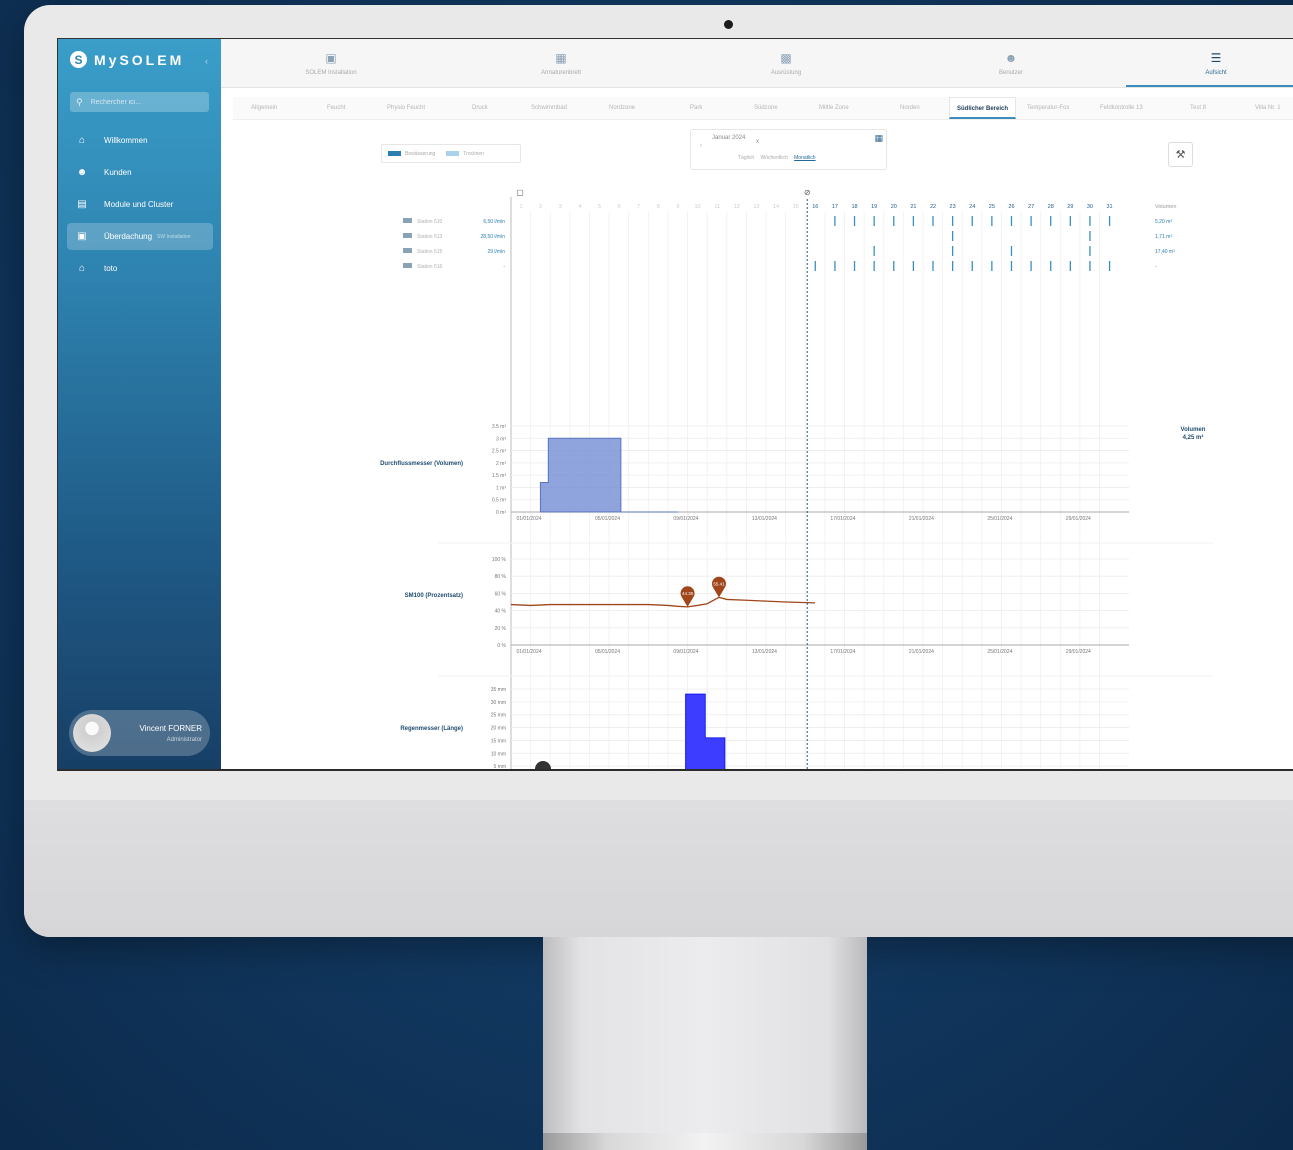 This screenshot has width=1293, height=1150. Describe the element at coordinates (1163, 237) in the screenshot. I see `station-total: 1,71 m³` at that location.